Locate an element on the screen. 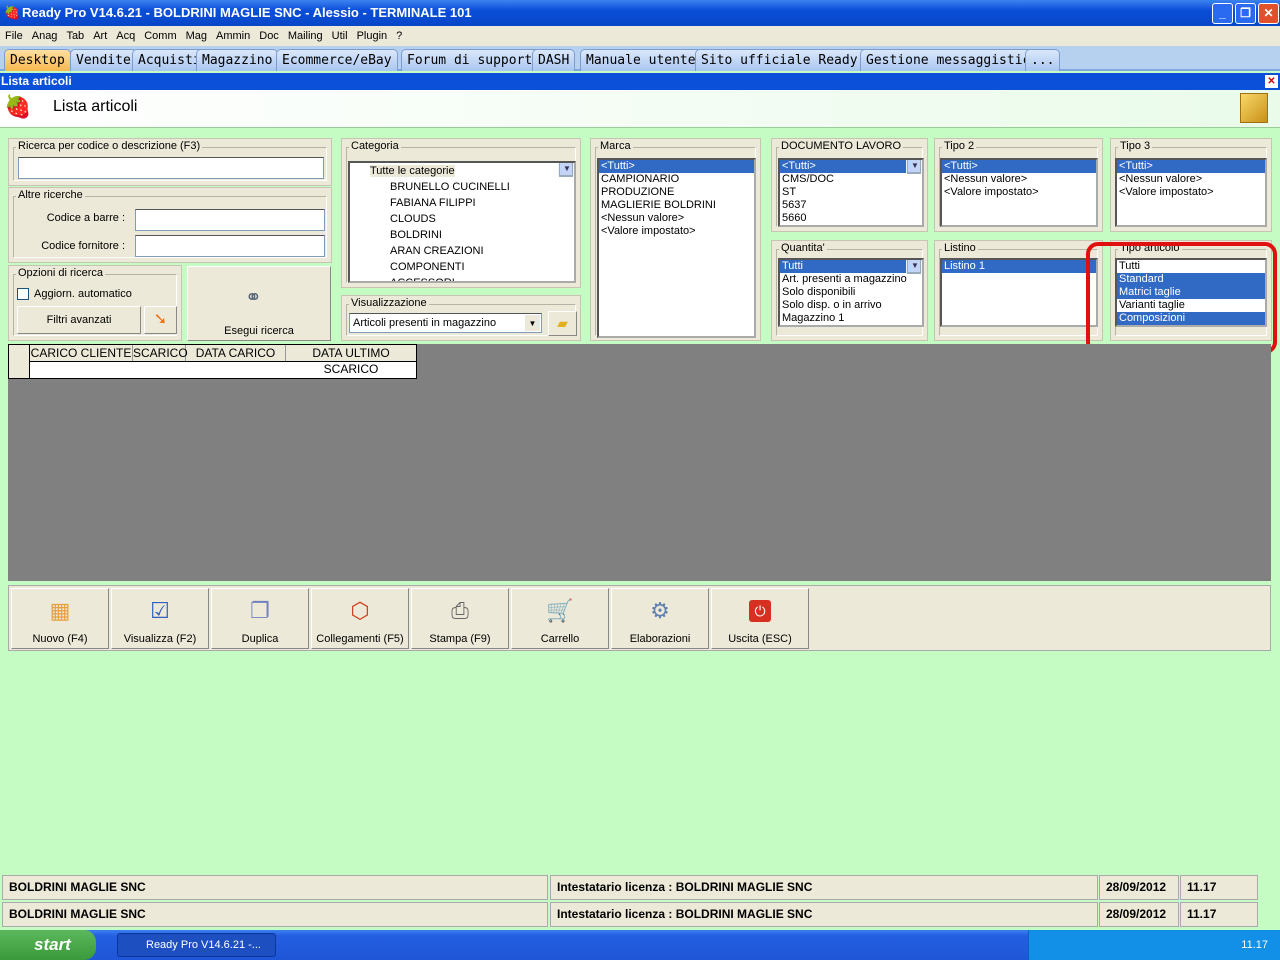 The image size is (1280, 960). advanced-filters-button: Filtri avanzati is located at coordinates (79, 320).